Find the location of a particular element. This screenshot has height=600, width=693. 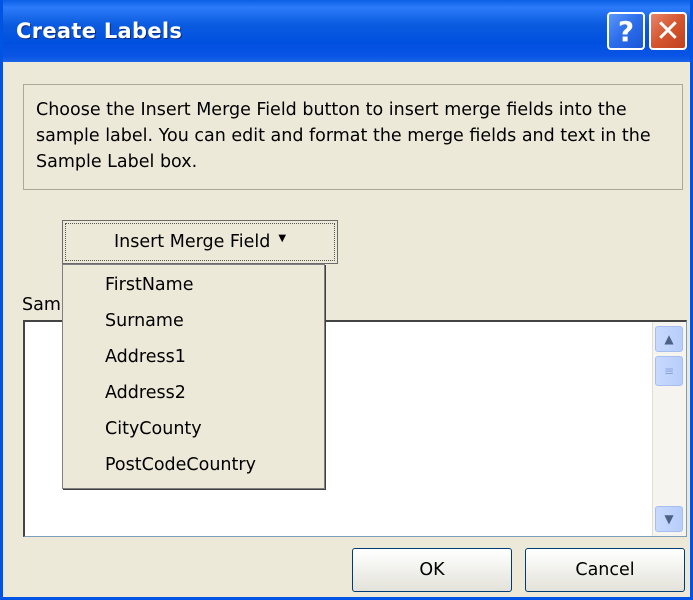

dropdown-caret-icon: ▼ is located at coordinates (282, 238).